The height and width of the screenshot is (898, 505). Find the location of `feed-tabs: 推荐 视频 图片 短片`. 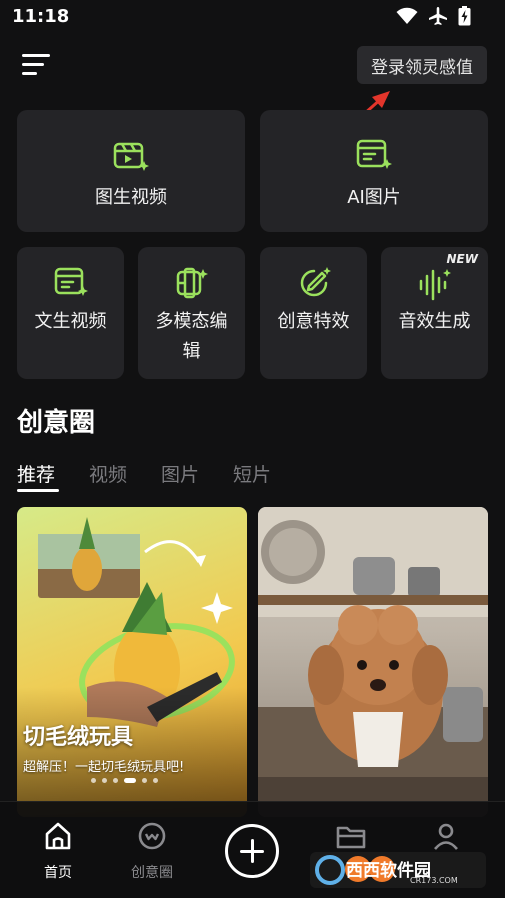

feed-tabs: 推荐 视频 图片 短片 is located at coordinates (144, 473).